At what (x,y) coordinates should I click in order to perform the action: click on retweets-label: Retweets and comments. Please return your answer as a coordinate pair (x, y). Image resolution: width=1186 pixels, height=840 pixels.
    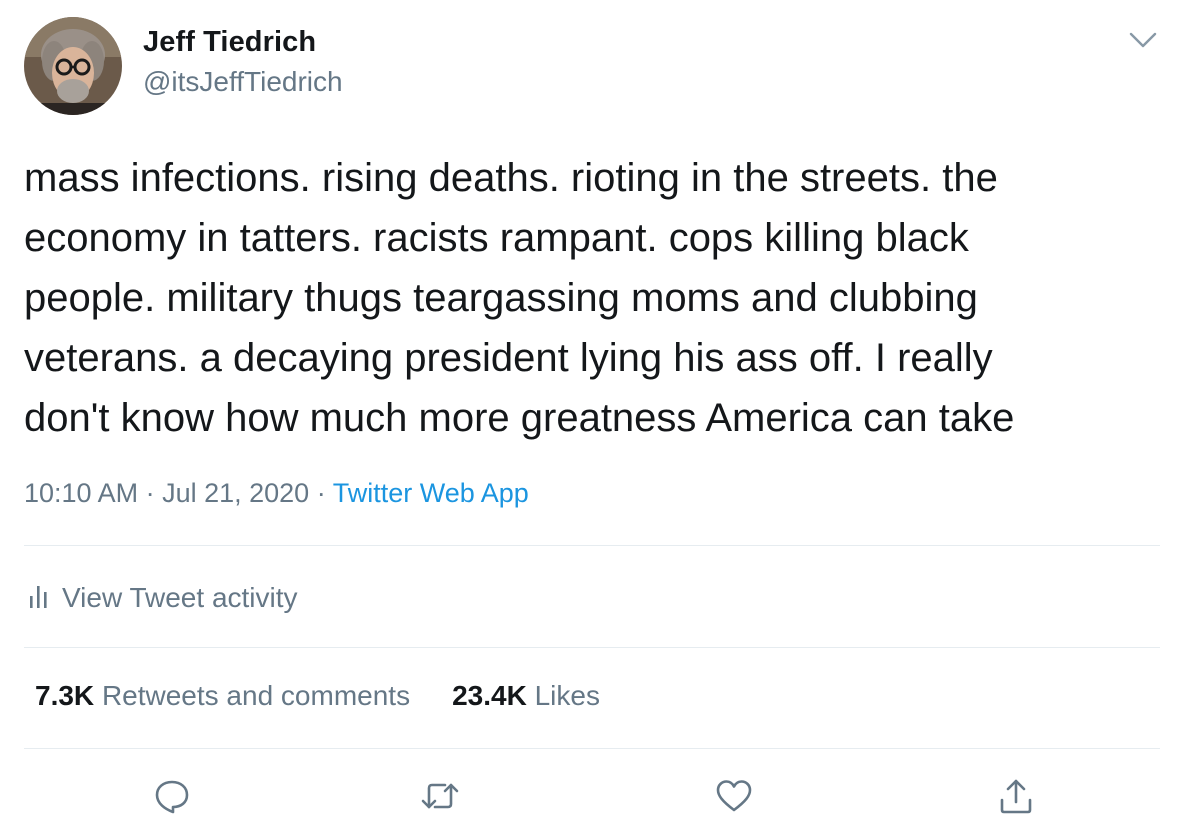
    Looking at the image, I should click on (256, 695).